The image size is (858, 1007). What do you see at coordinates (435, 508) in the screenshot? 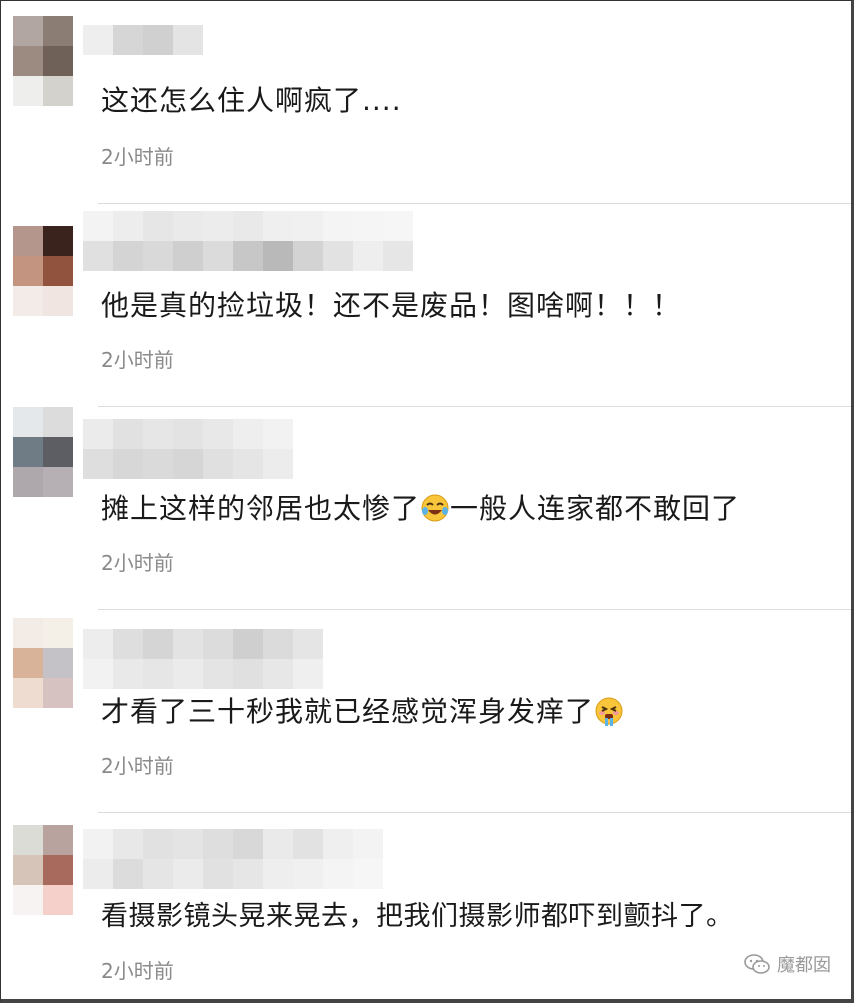
I see `crying-laughing-emoji` at bounding box center [435, 508].